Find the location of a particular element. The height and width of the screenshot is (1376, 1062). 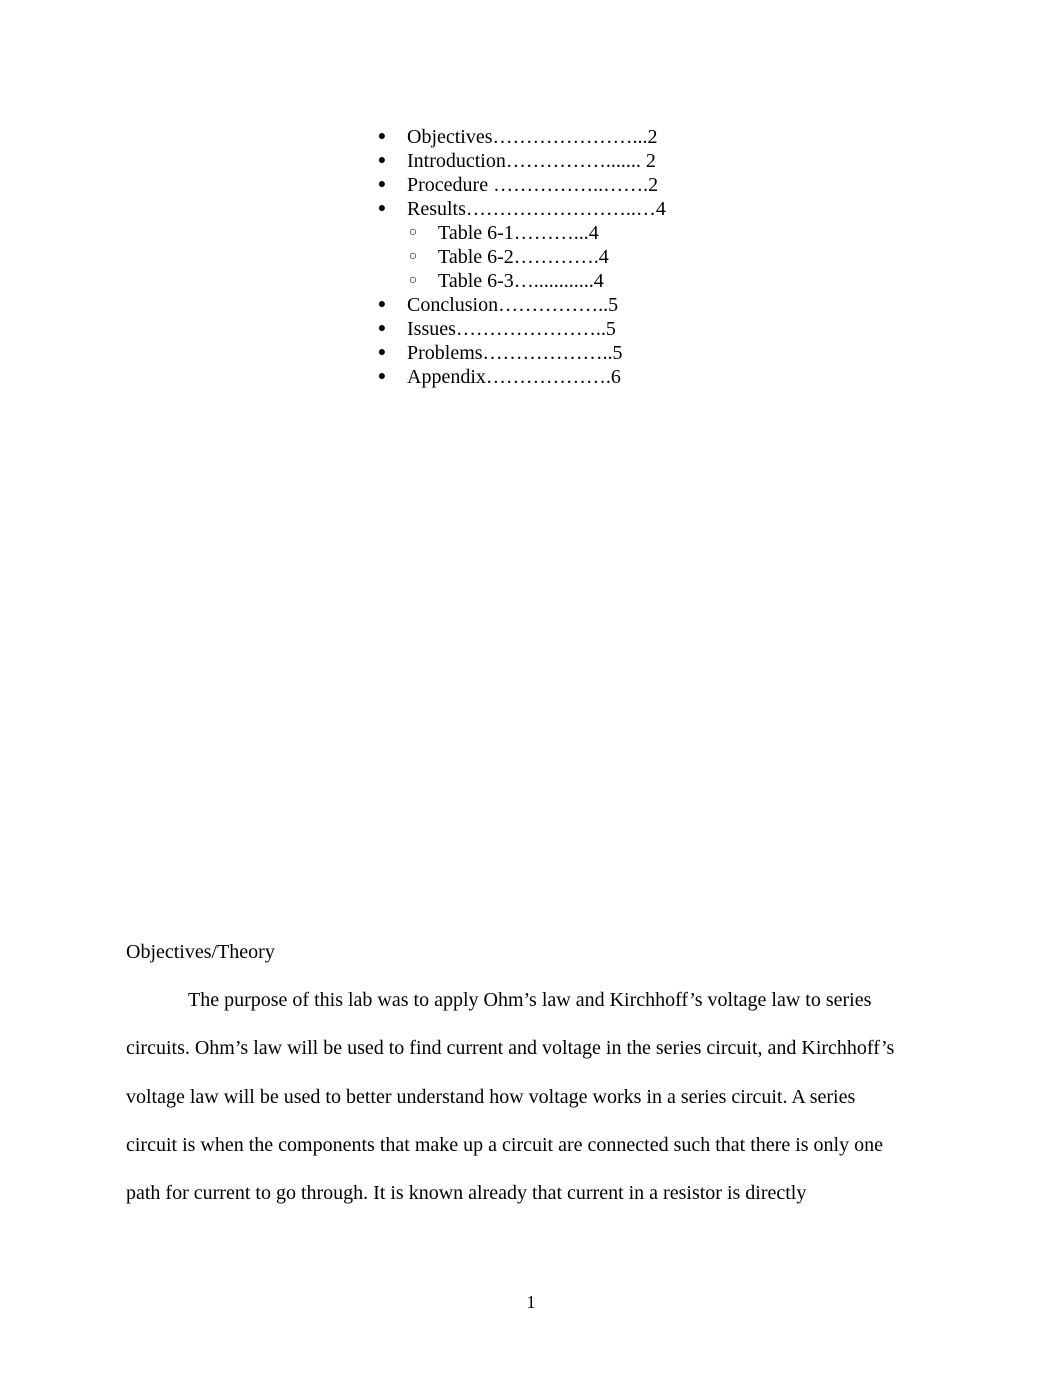

toc-item-label: Results……………………..…4 is located at coordinates (536, 209).